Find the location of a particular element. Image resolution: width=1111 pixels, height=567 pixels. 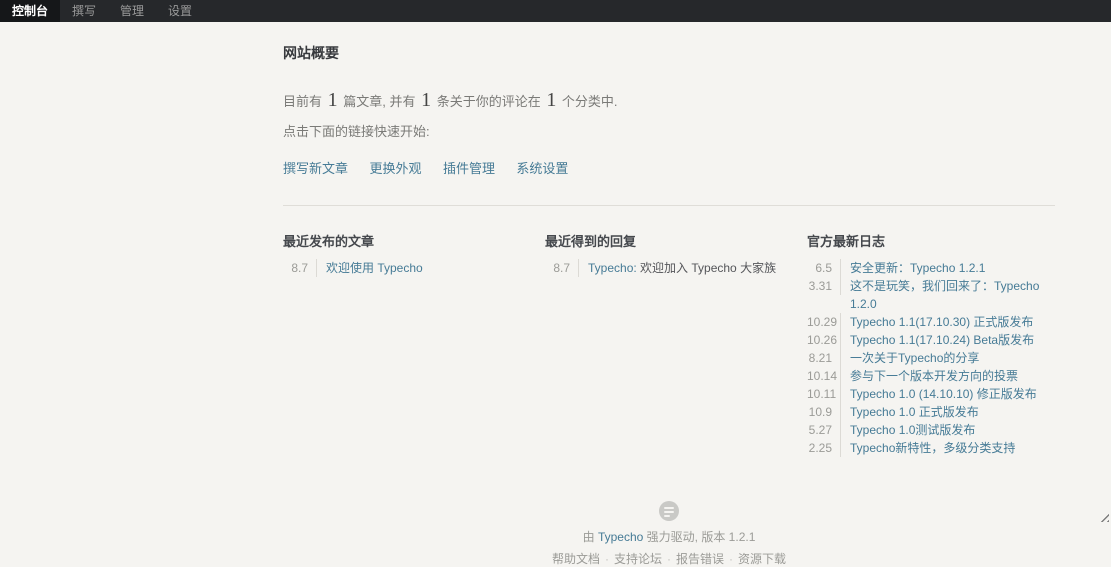

typecho-site-link: Typecho is located at coordinates (620, 537).